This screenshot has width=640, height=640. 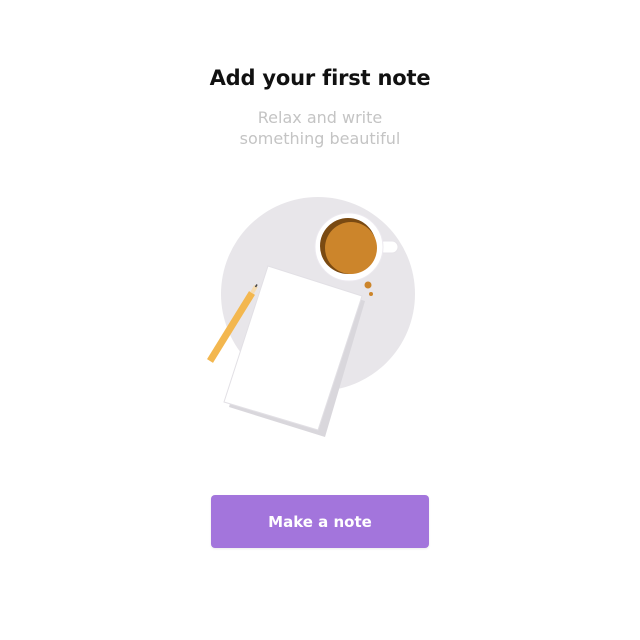 I want to click on illustration-svg, so click(x=311, y=317).